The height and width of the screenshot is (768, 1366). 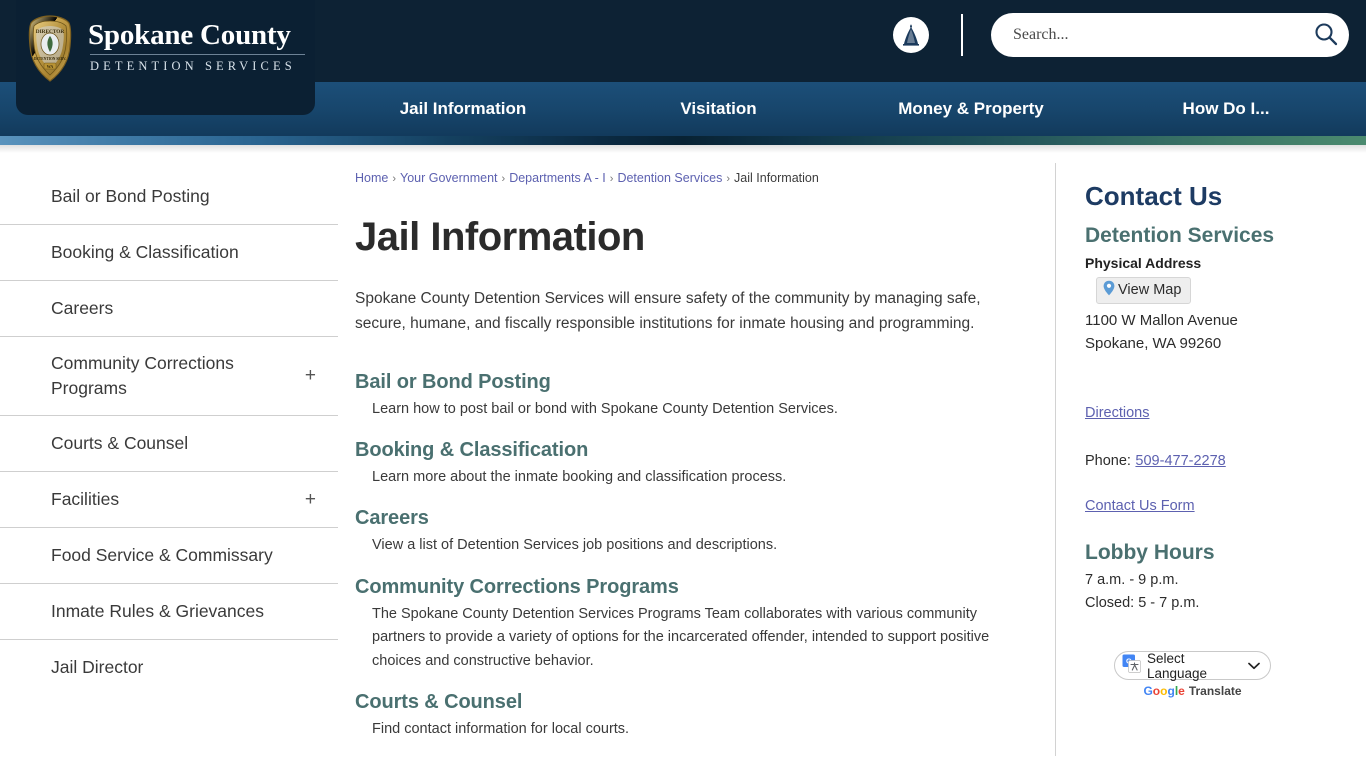 I want to click on select-language-dropdown: G Select Language, so click(x=1192, y=665).